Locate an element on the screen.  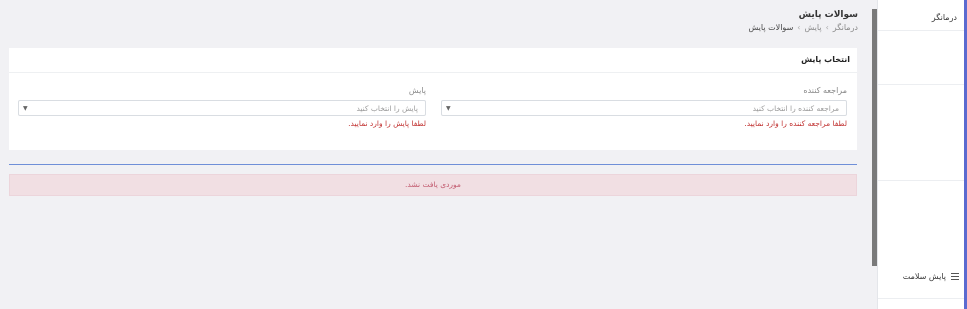
monitoring-label: پایش is located at coordinates (417, 90).